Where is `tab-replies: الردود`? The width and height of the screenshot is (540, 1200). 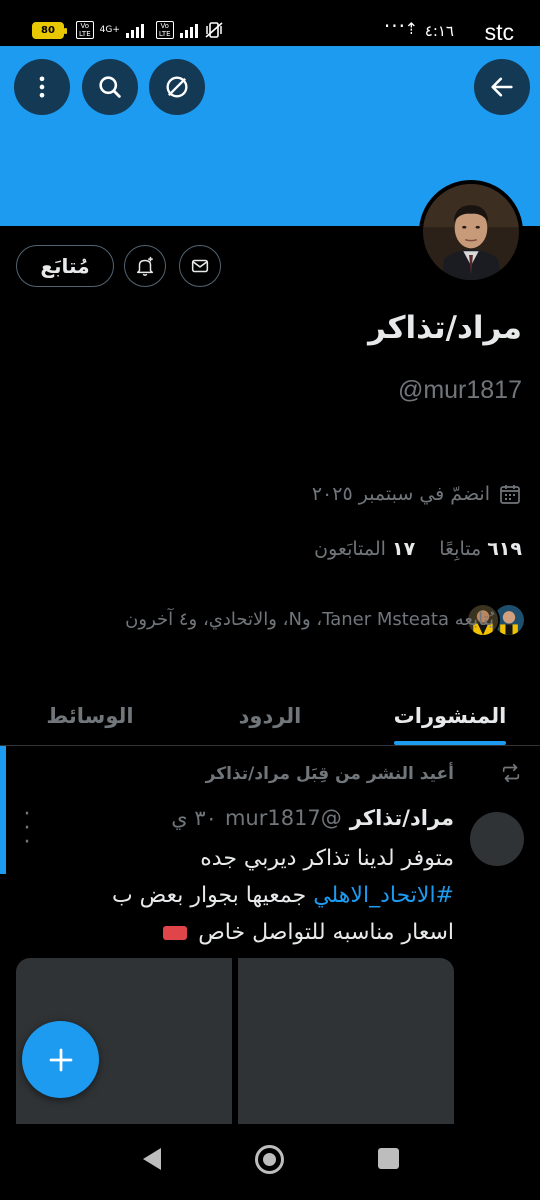 tab-replies: الردود is located at coordinates (270, 715).